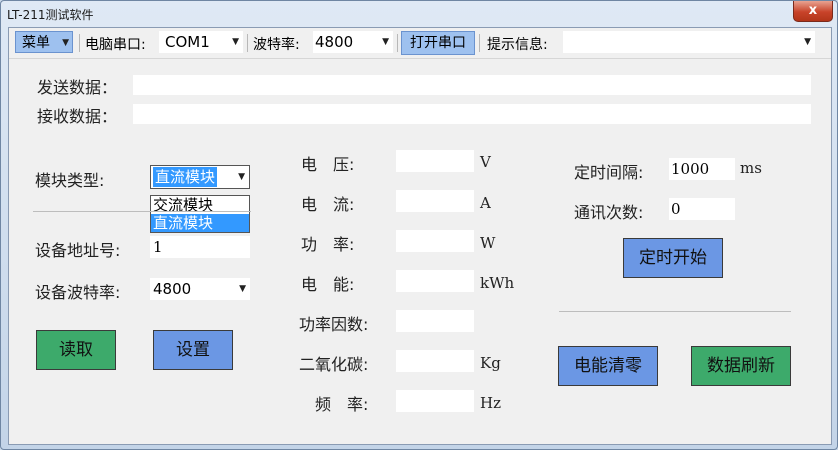 The height and width of the screenshot is (450, 838). I want to click on set-button: 设置, so click(193, 350).